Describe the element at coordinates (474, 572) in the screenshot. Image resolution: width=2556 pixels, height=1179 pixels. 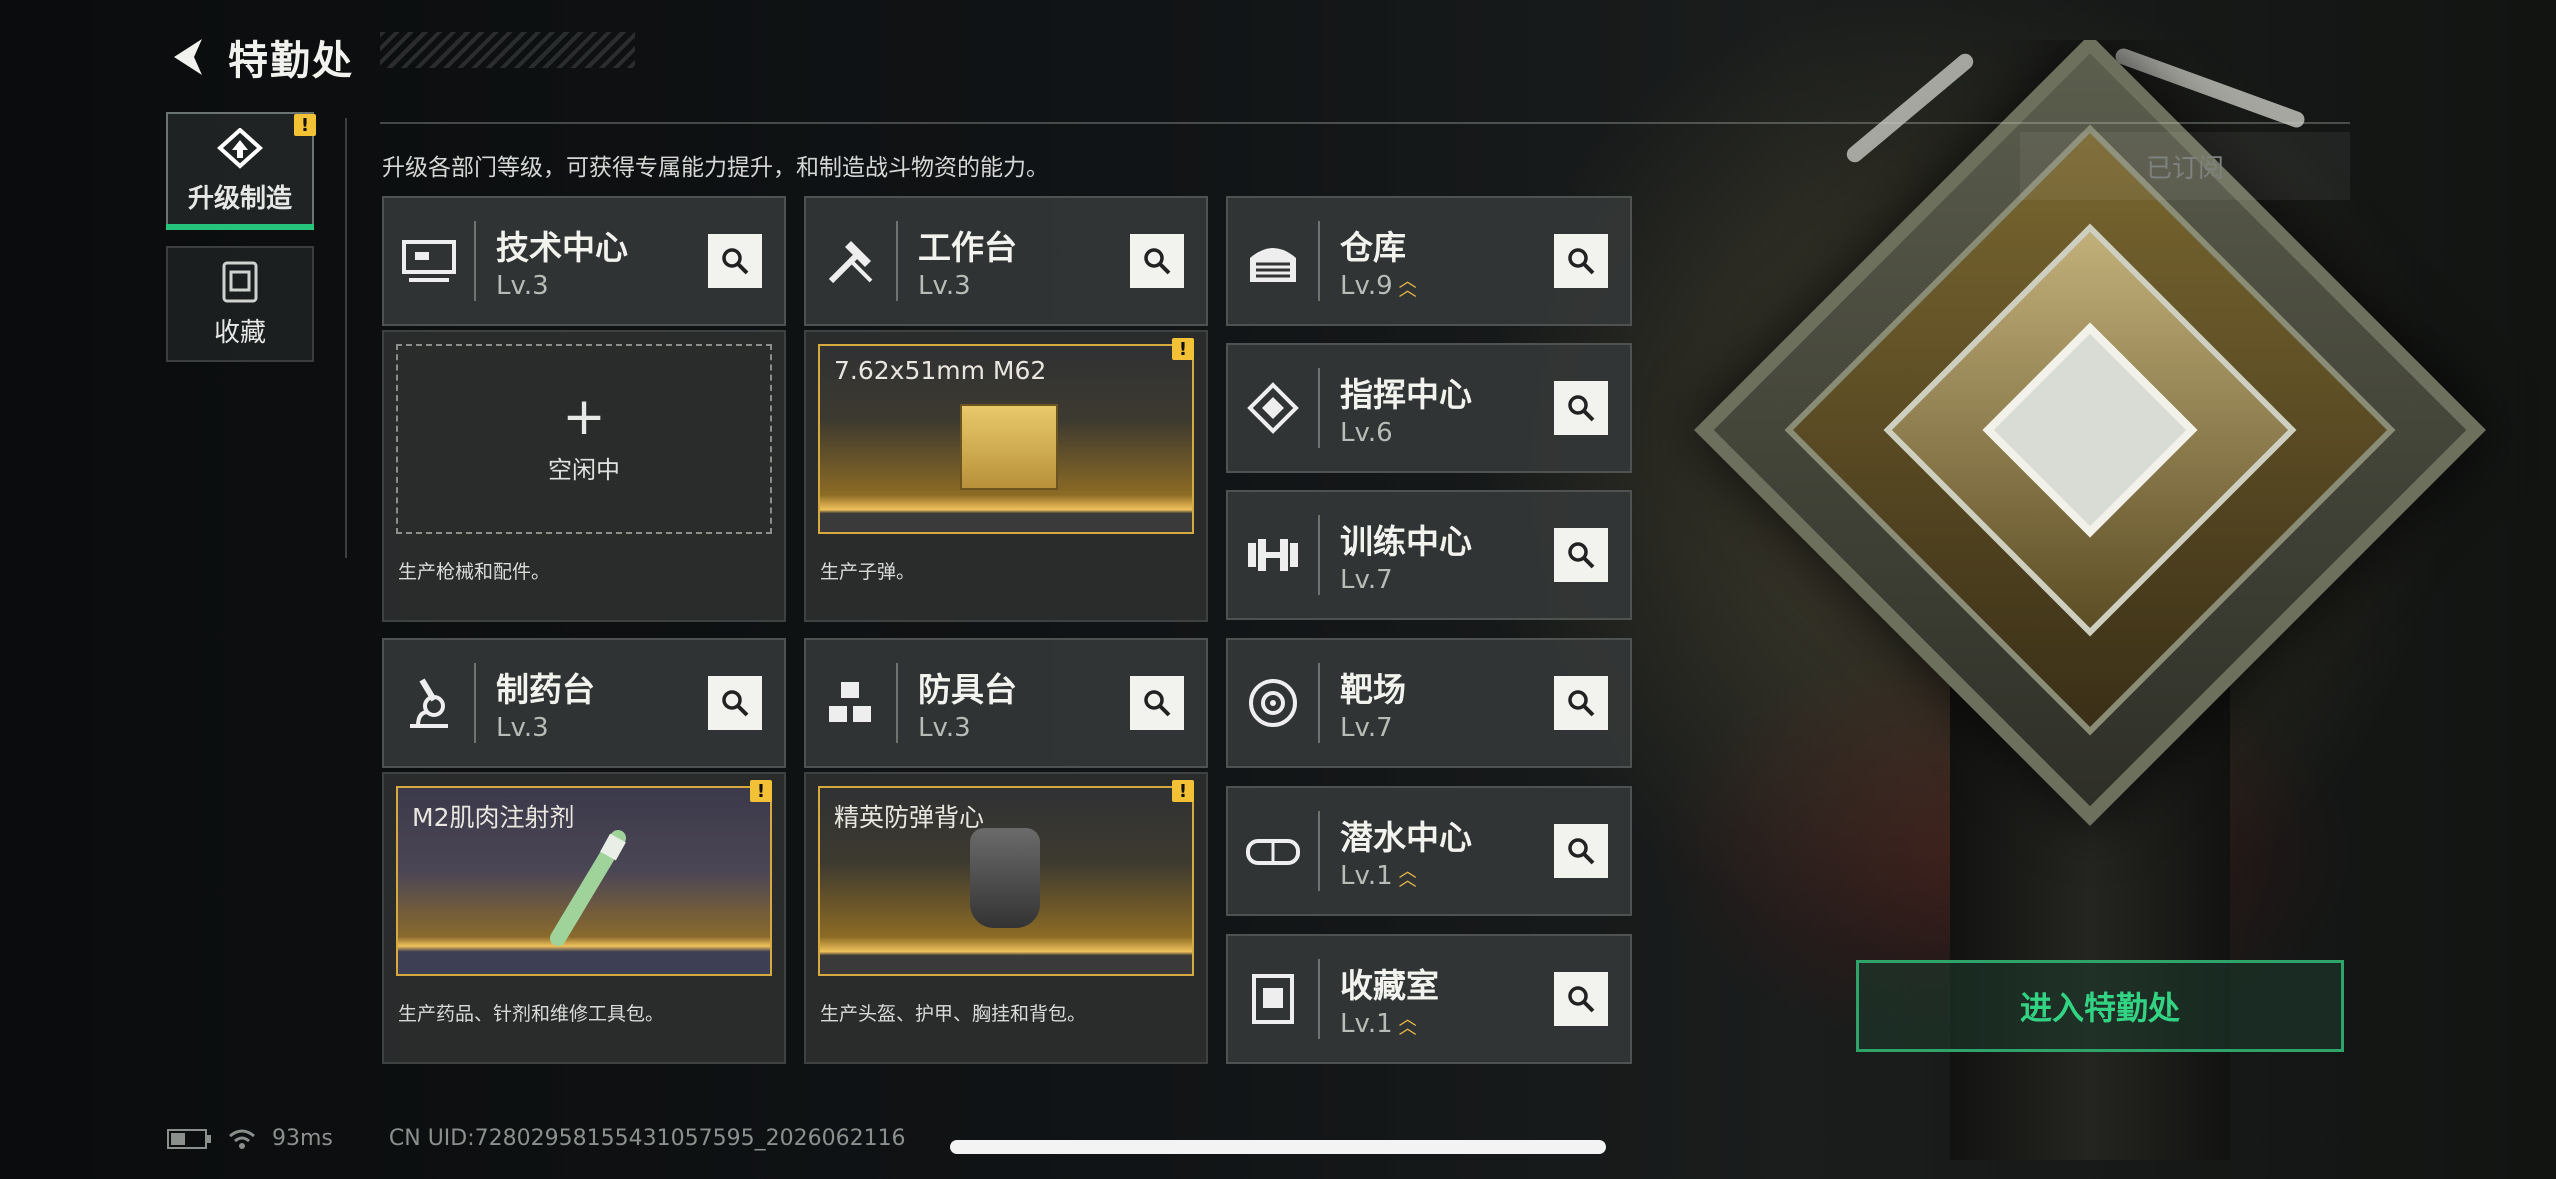
I see `panel-footer: 生产枪械和配件。` at that location.